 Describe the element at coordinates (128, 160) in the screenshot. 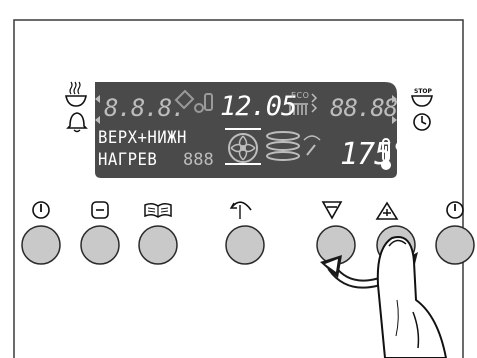

I see `program-name-line-2: НАГРЕВ` at that location.